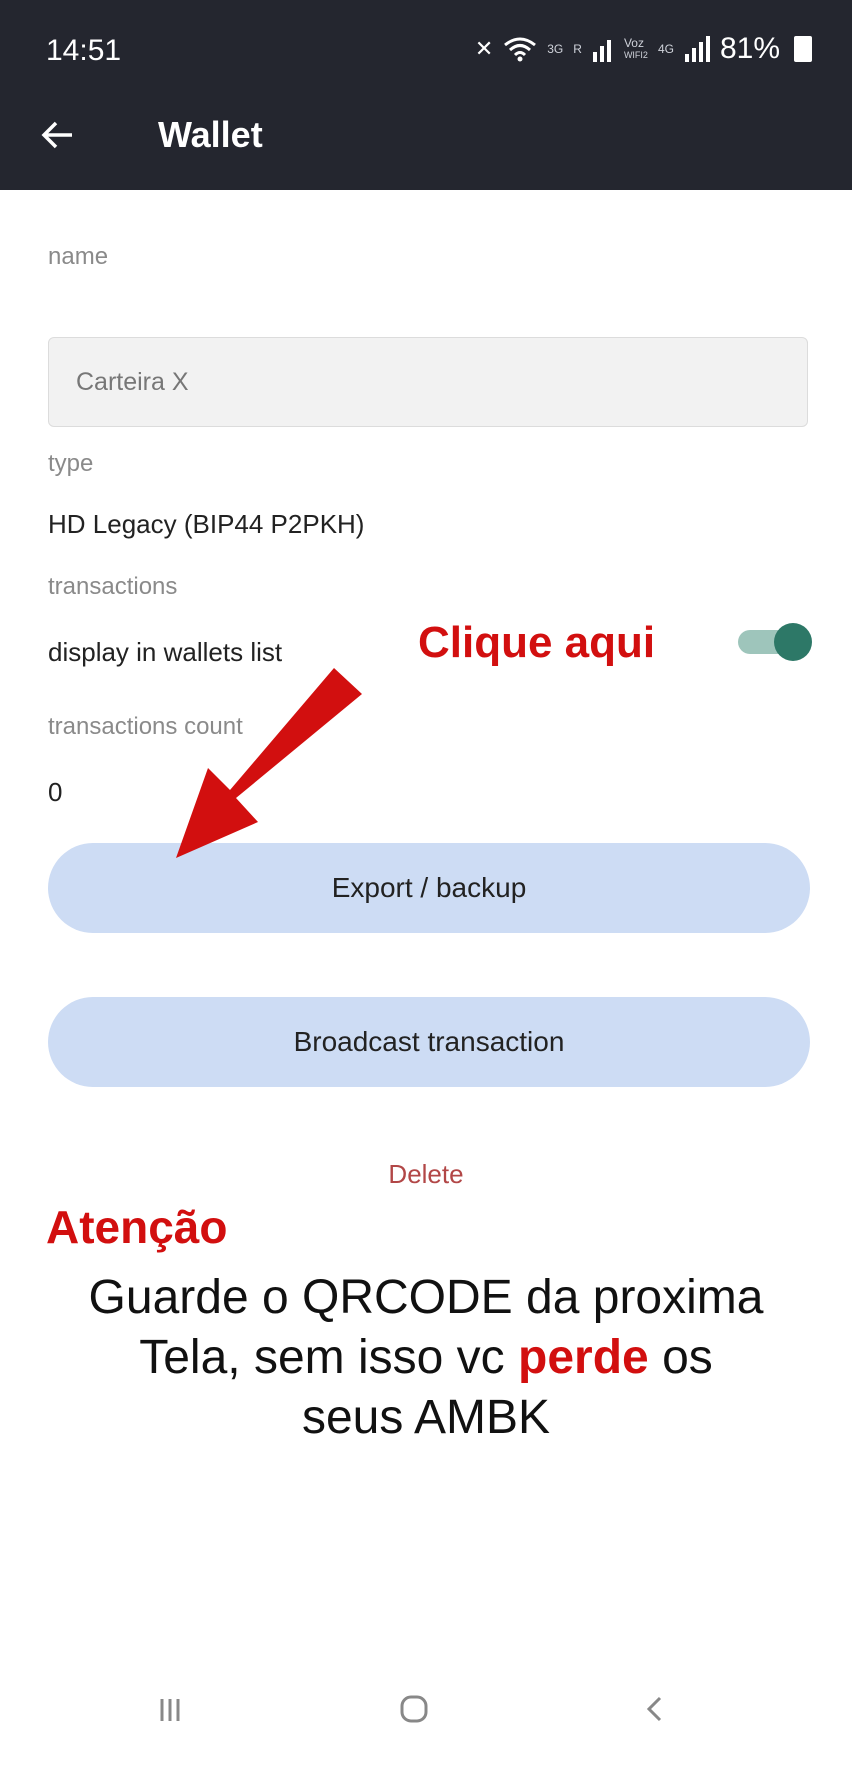 This screenshot has height=1775, width=852. What do you see at coordinates (793, 642) in the screenshot?
I see `toggle-thumb` at bounding box center [793, 642].